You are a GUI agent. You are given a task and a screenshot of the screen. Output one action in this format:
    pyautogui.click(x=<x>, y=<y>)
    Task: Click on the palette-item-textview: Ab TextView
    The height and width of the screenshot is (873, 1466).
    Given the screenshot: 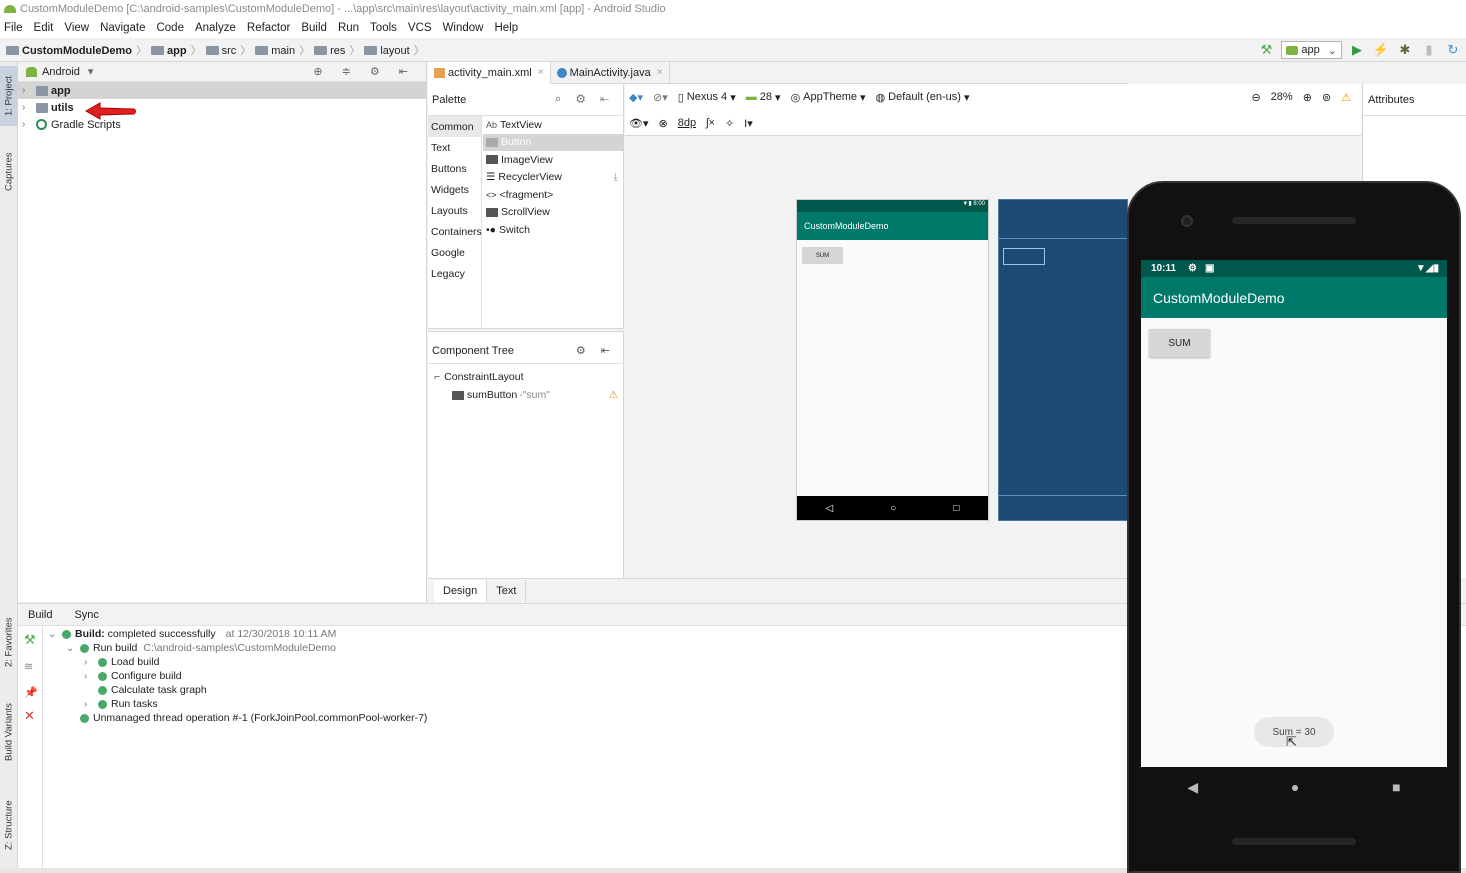 What is the action you would take?
    pyautogui.click(x=553, y=125)
    